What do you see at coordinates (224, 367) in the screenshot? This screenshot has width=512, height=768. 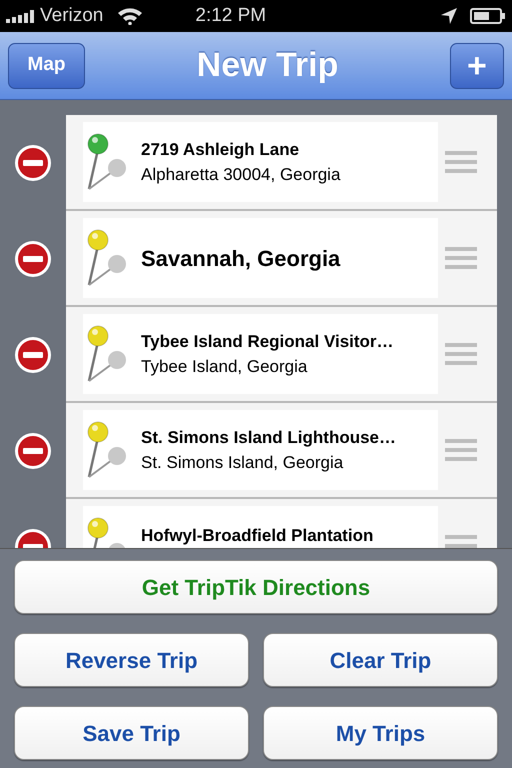 I see `stop-subtitle: Tybee Island, Georgia` at bounding box center [224, 367].